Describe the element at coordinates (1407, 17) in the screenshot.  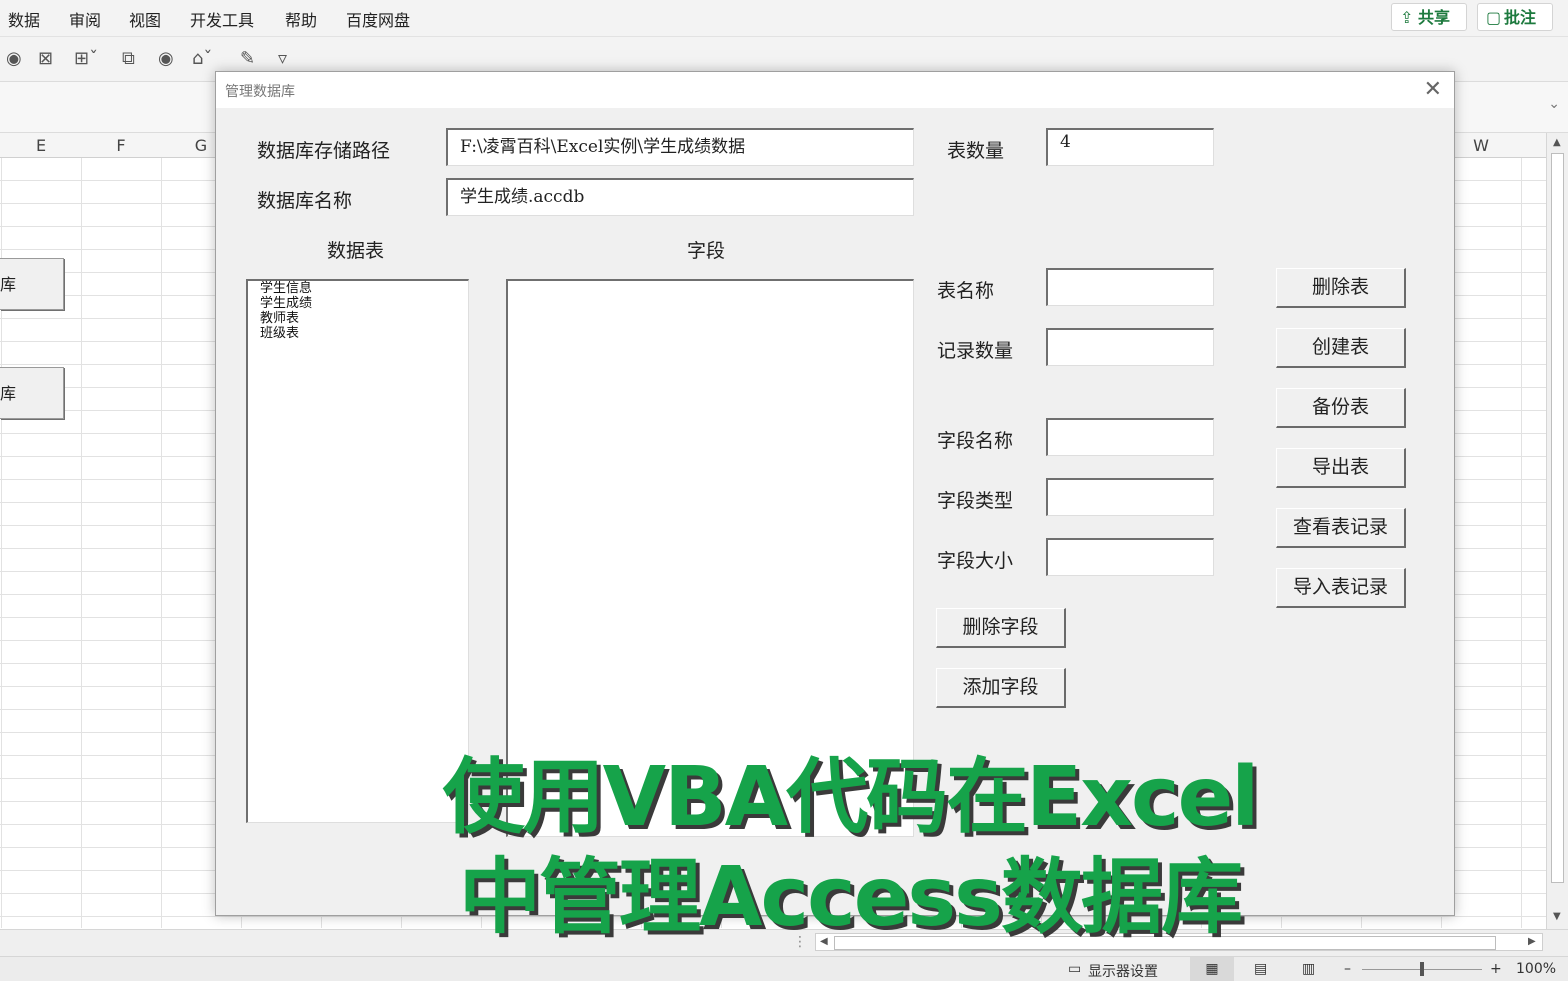
I see `share-icon: ⇪` at that location.